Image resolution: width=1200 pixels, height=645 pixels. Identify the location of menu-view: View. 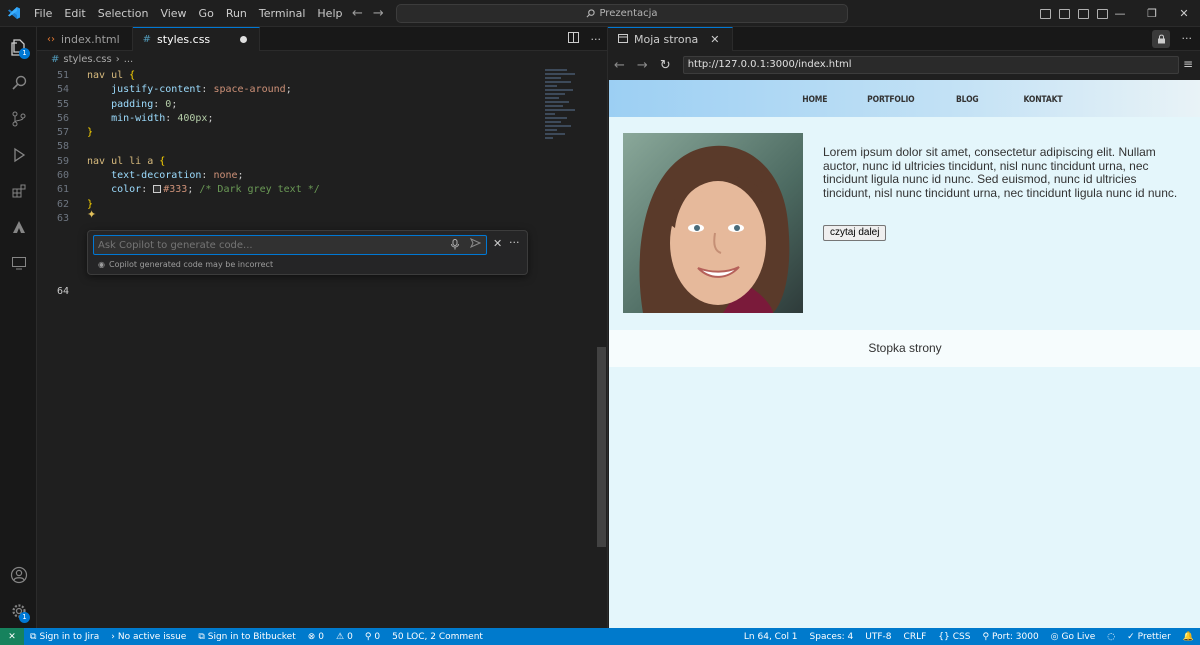
(173, 13).